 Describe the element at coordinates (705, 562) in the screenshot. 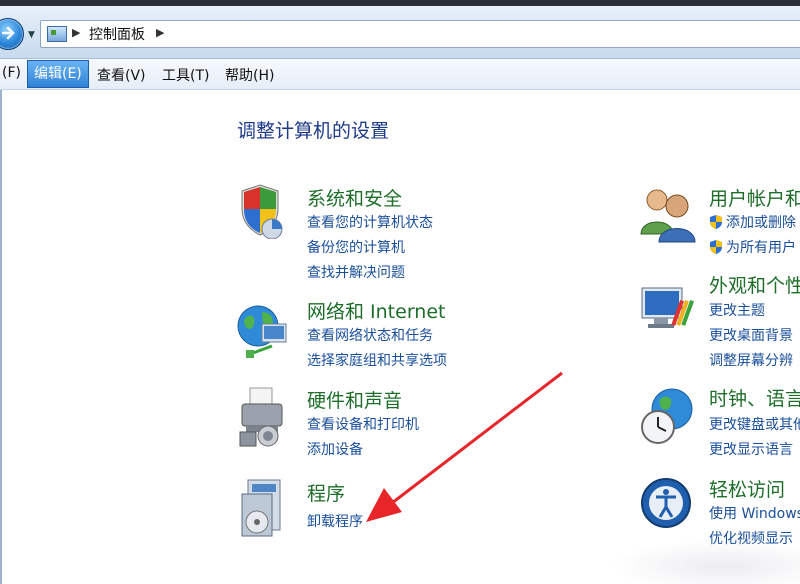

I see `watermark-blur` at that location.